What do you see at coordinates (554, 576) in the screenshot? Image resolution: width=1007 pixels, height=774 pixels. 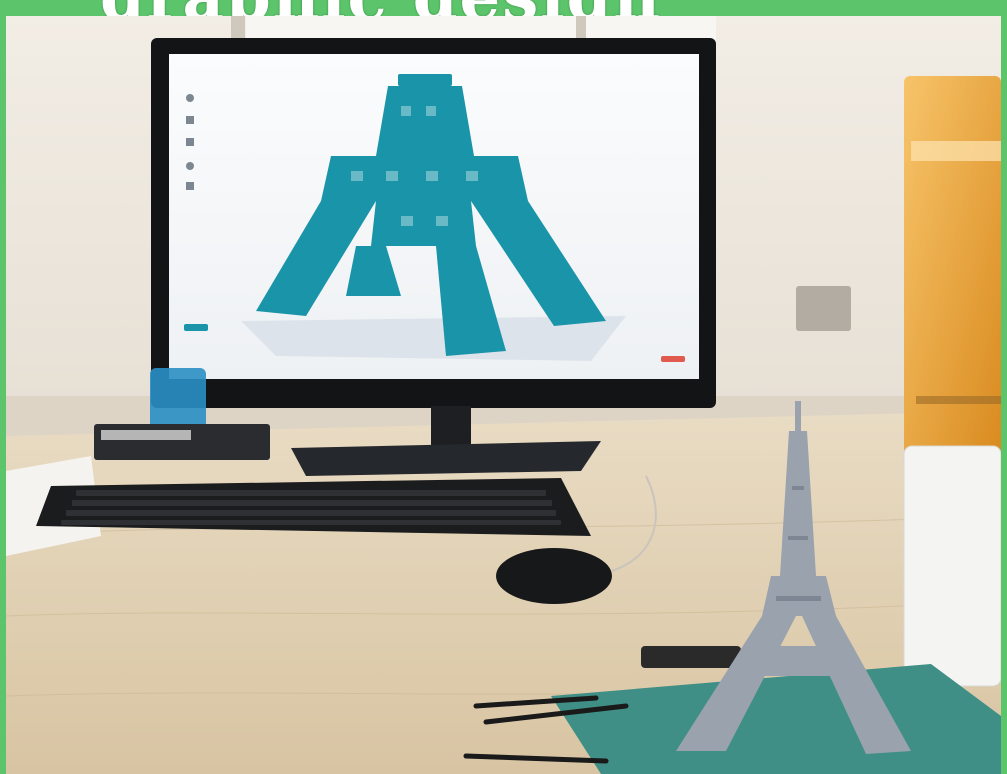 I see `mouse-icon` at bounding box center [554, 576].